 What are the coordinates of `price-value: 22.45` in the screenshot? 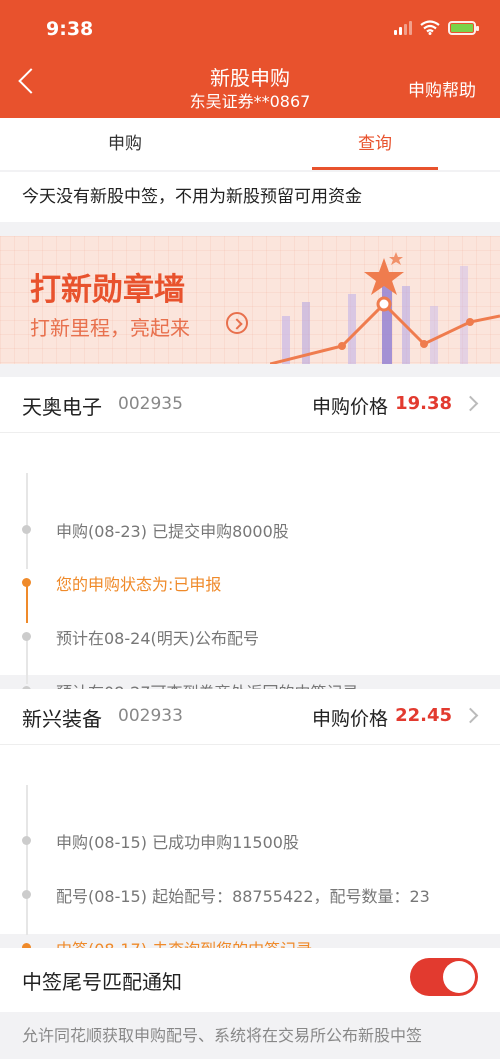 It's located at (423, 715).